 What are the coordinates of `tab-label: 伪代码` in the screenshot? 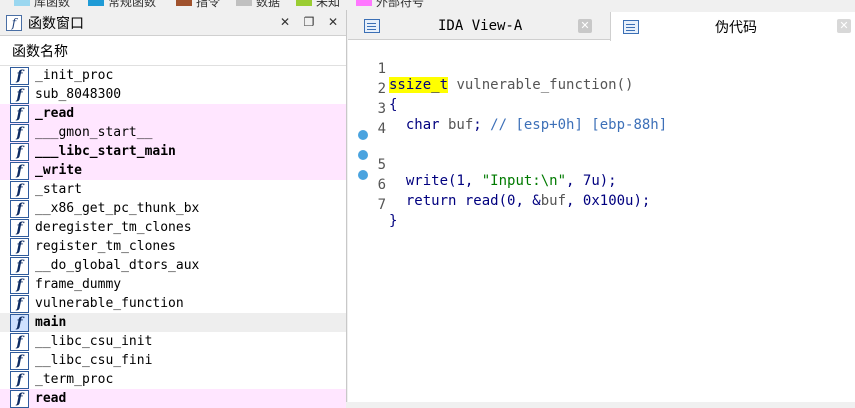 It's located at (736, 27).